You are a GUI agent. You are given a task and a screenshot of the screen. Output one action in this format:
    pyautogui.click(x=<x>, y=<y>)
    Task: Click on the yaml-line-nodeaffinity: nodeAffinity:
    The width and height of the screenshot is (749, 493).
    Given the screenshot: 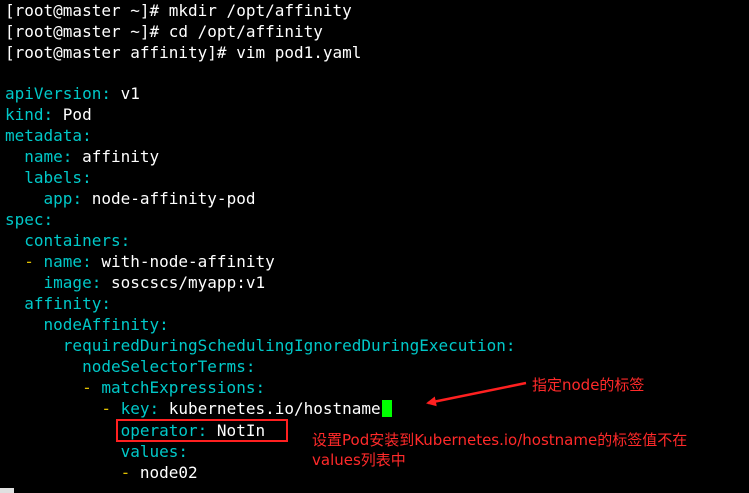 What is the action you would take?
    pyautogui.click(x=106, y=324)
    